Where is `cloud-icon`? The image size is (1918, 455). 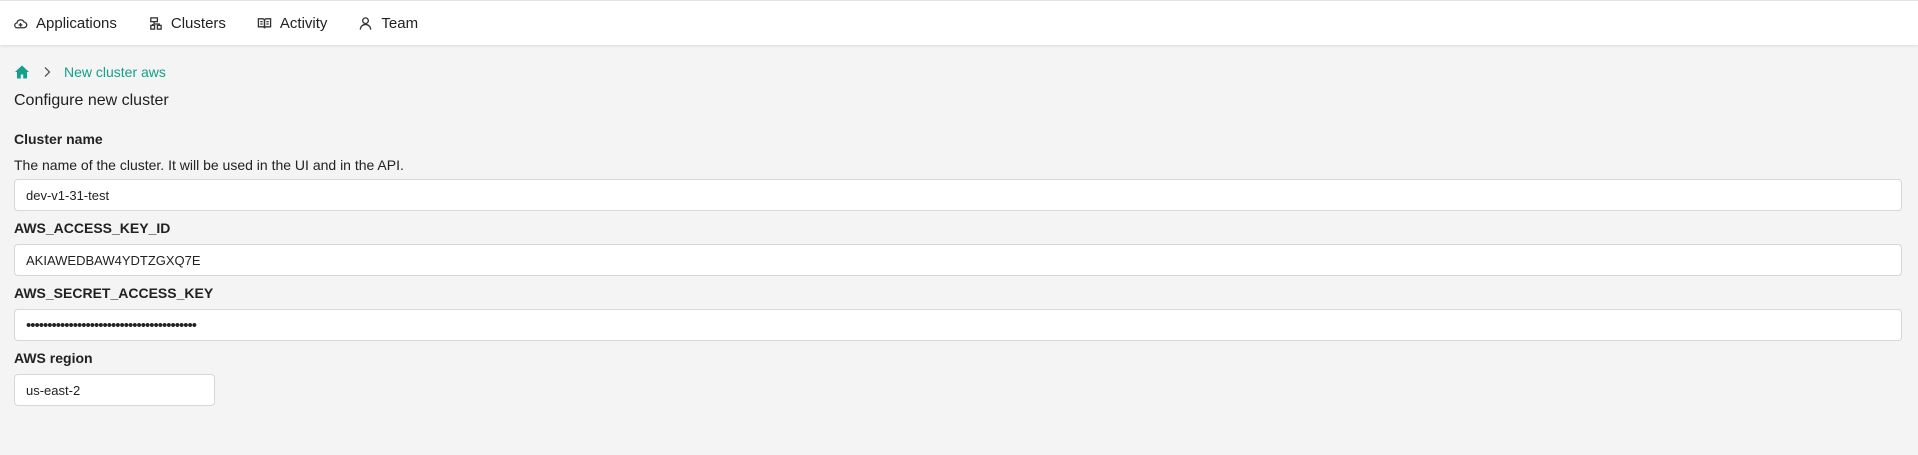 cloud-icon is located at coordinates (21, 23).